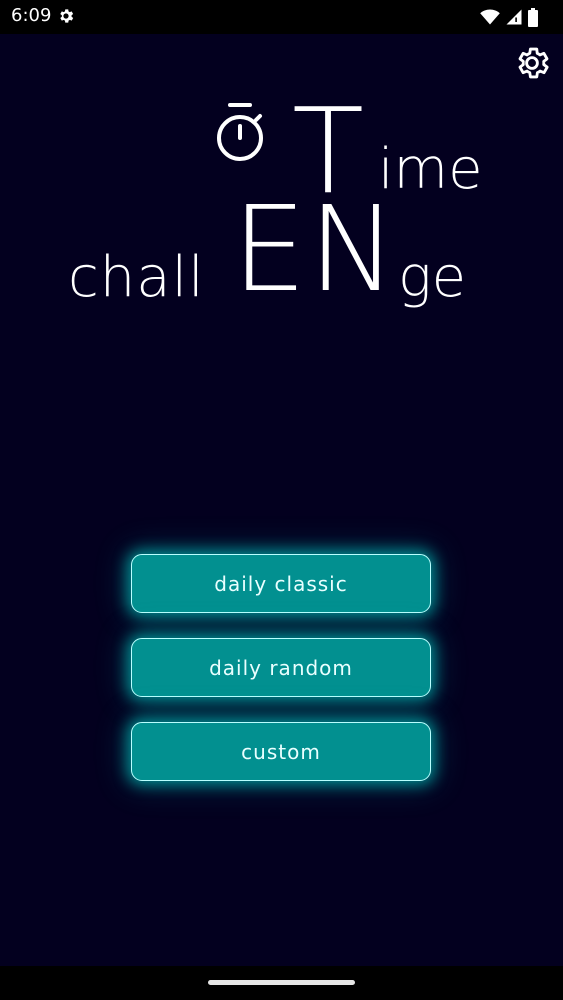 The height and width of the screenshot is (1000, 563). What do you see at coordinates (31, 15) in the screenshot?
I see `status-time: 6:09` at bounding box center [31, 15].